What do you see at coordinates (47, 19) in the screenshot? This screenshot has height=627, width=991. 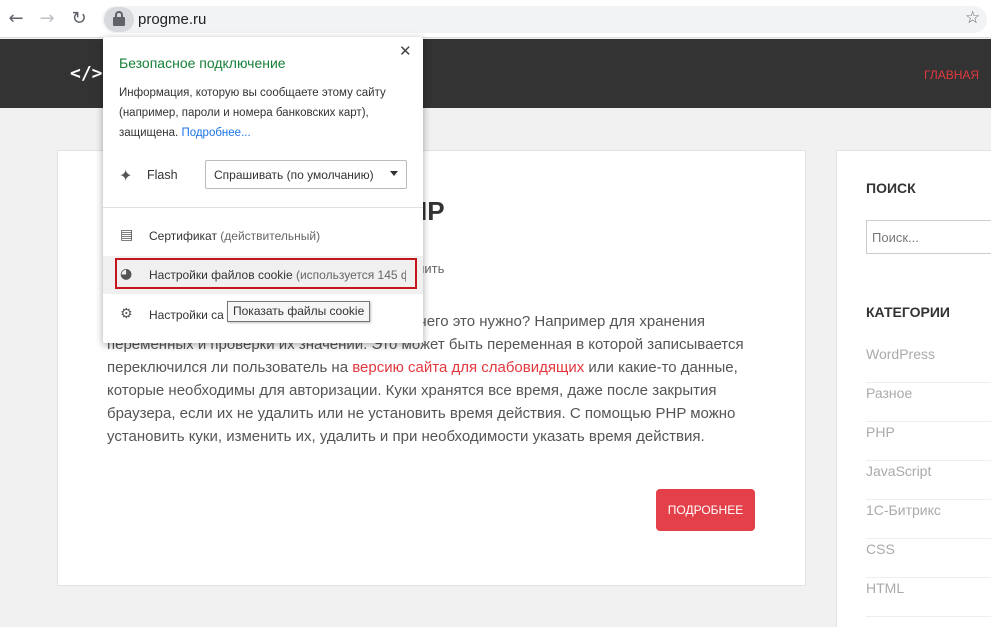 I see `forward-icon: →` at bounding box center [47, 19].